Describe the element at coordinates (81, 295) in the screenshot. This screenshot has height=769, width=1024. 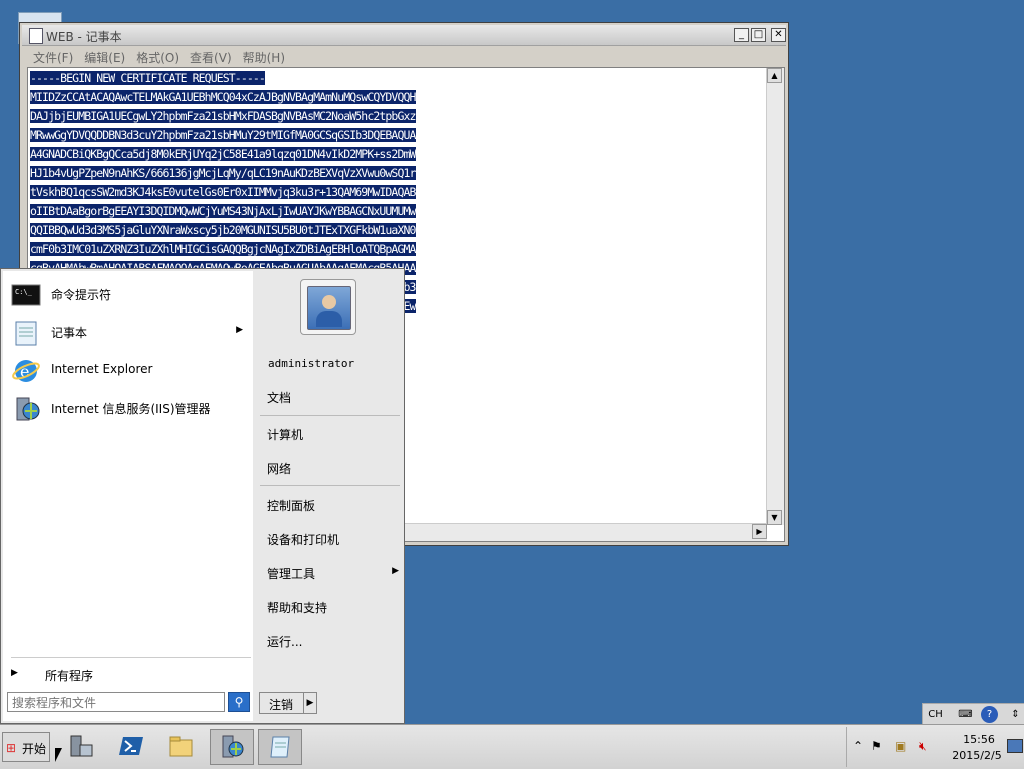
I see `start-item-label: 命令提示符` at that location.